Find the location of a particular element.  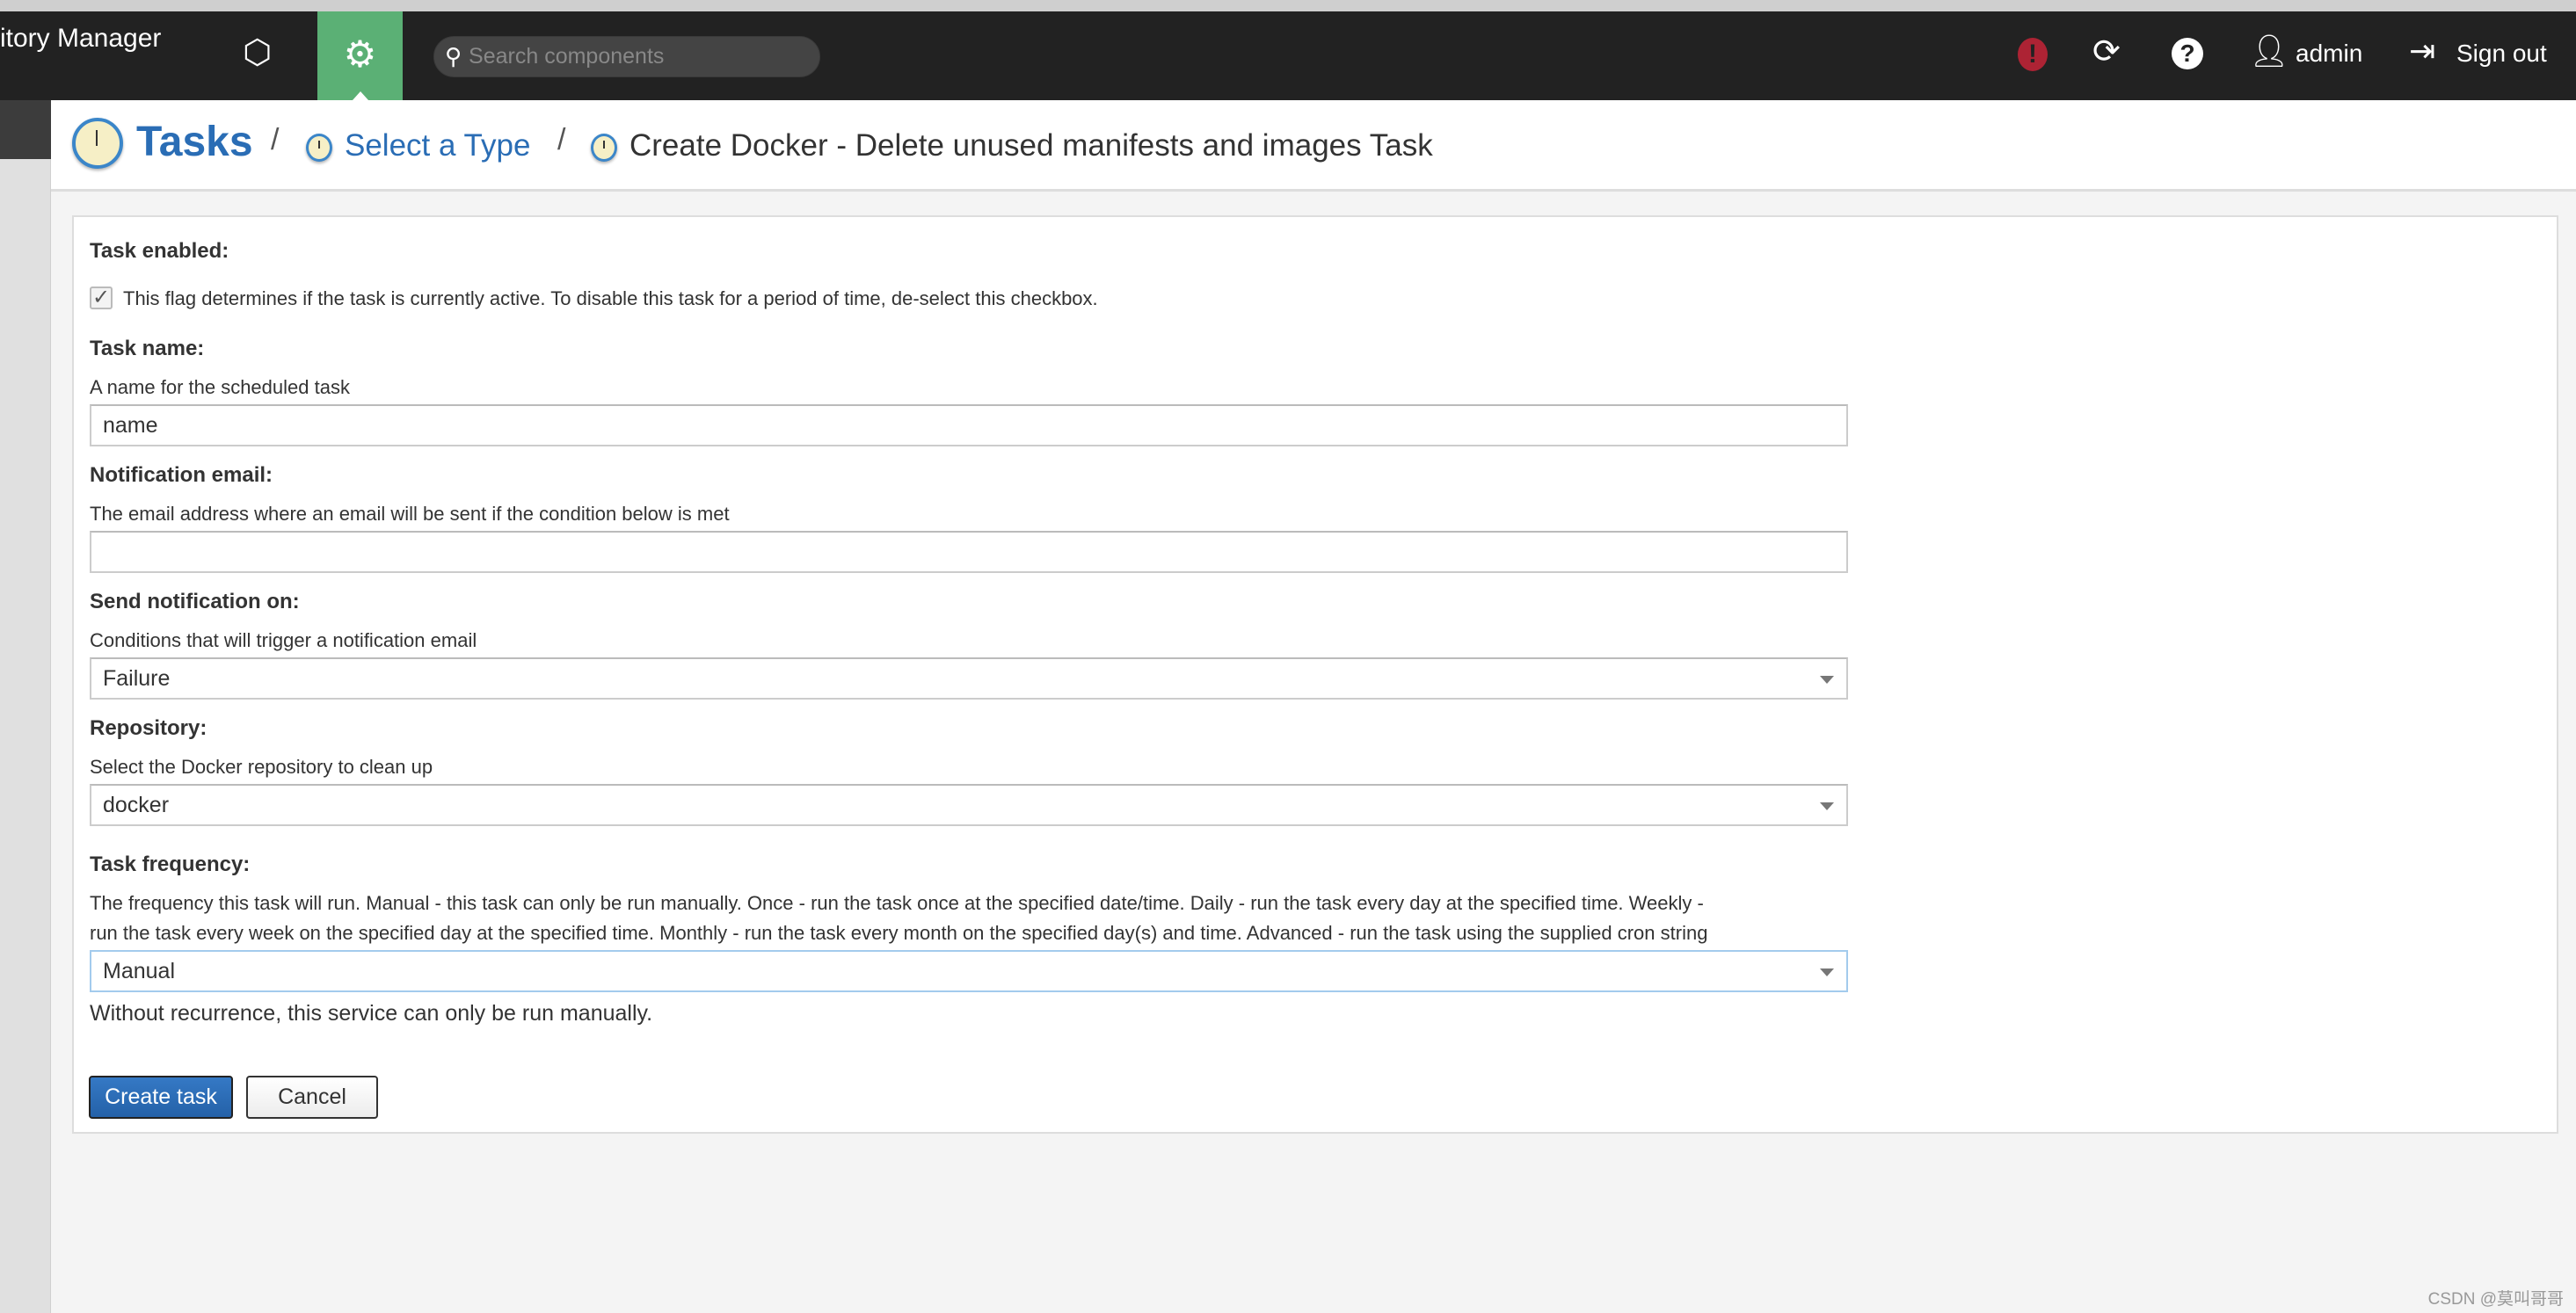

active-caret is located at coordinates (360, 95).